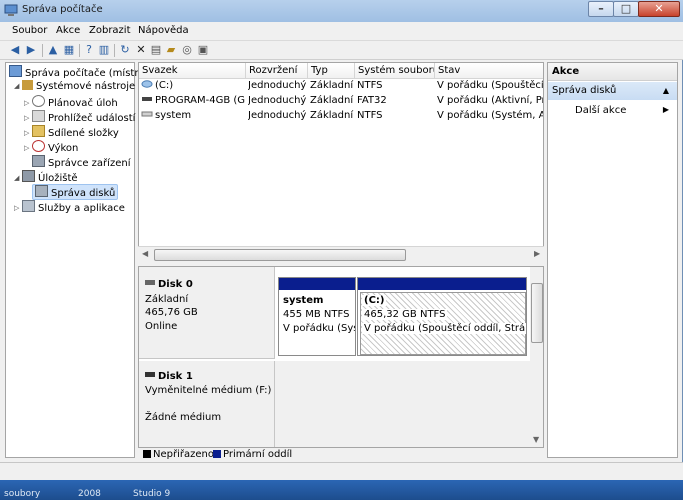  I want to click on disk0-name-text: Disk 0, so click(175, 284).